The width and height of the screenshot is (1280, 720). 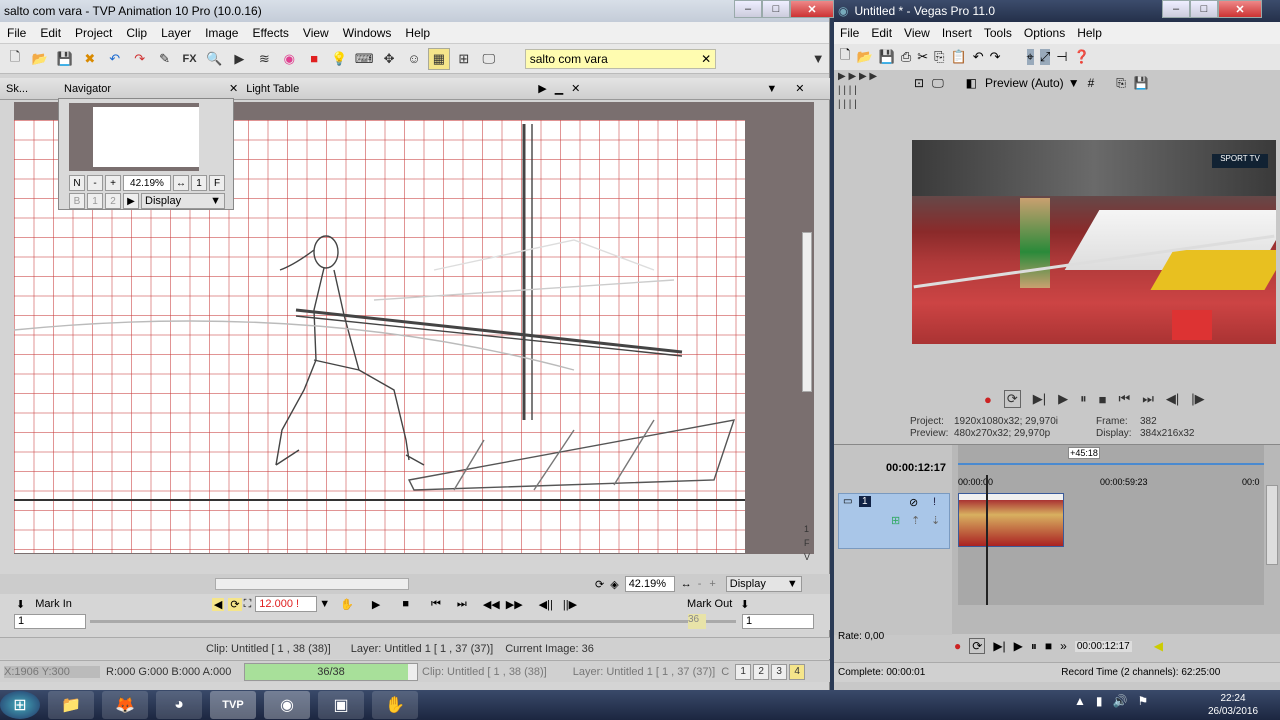 What do you see at coordinates (1034, 646) in the screenshot?
I see `tl-pause-button: ⏸` at bounding box center [1034, 646].